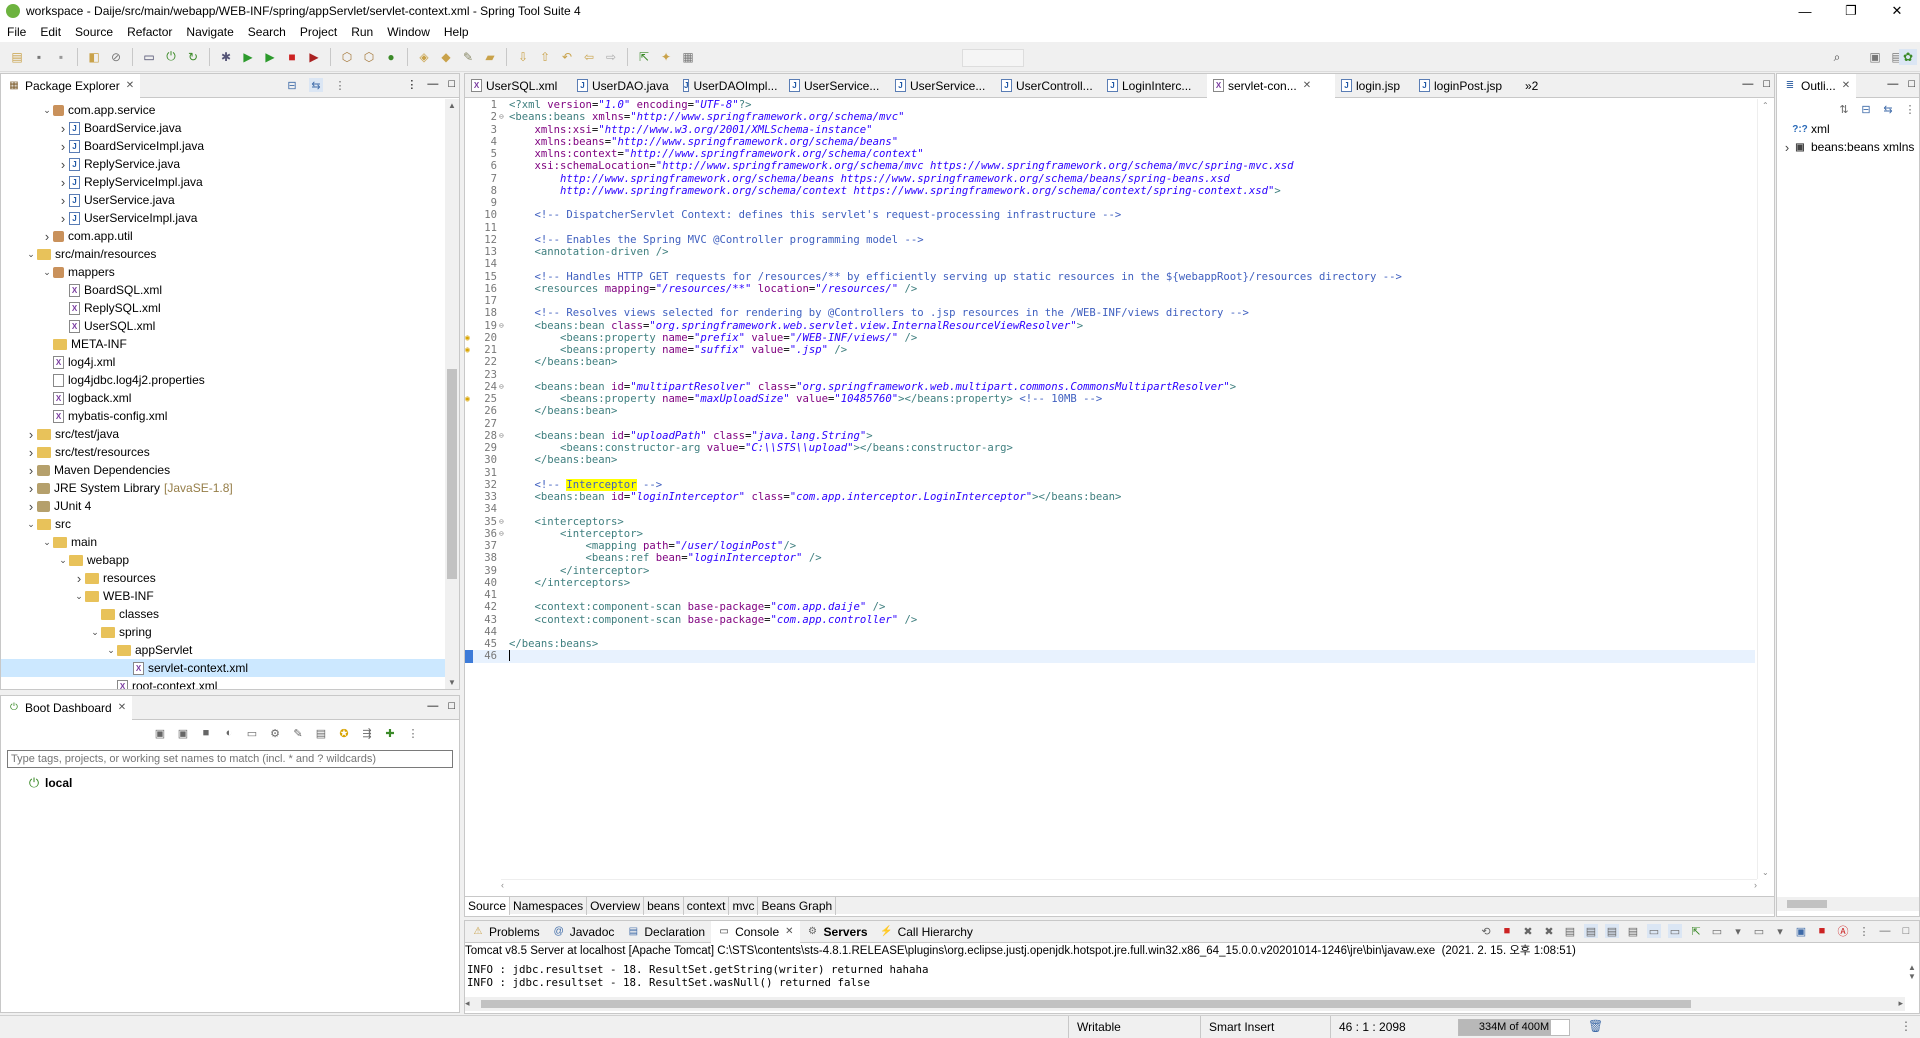 The width and height of the screenshot is (1920, 1038). What do you see at coordinates (344, 733) in the screenshot?
I see `lightbulb-icon: ✪` at bounding box center [344, 733].